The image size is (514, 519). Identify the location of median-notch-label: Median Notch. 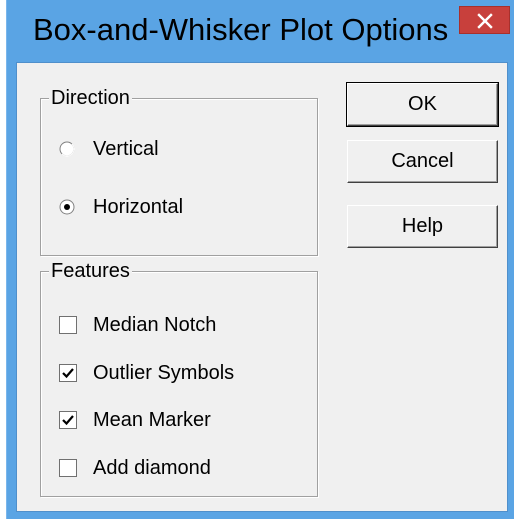
(155, 325).